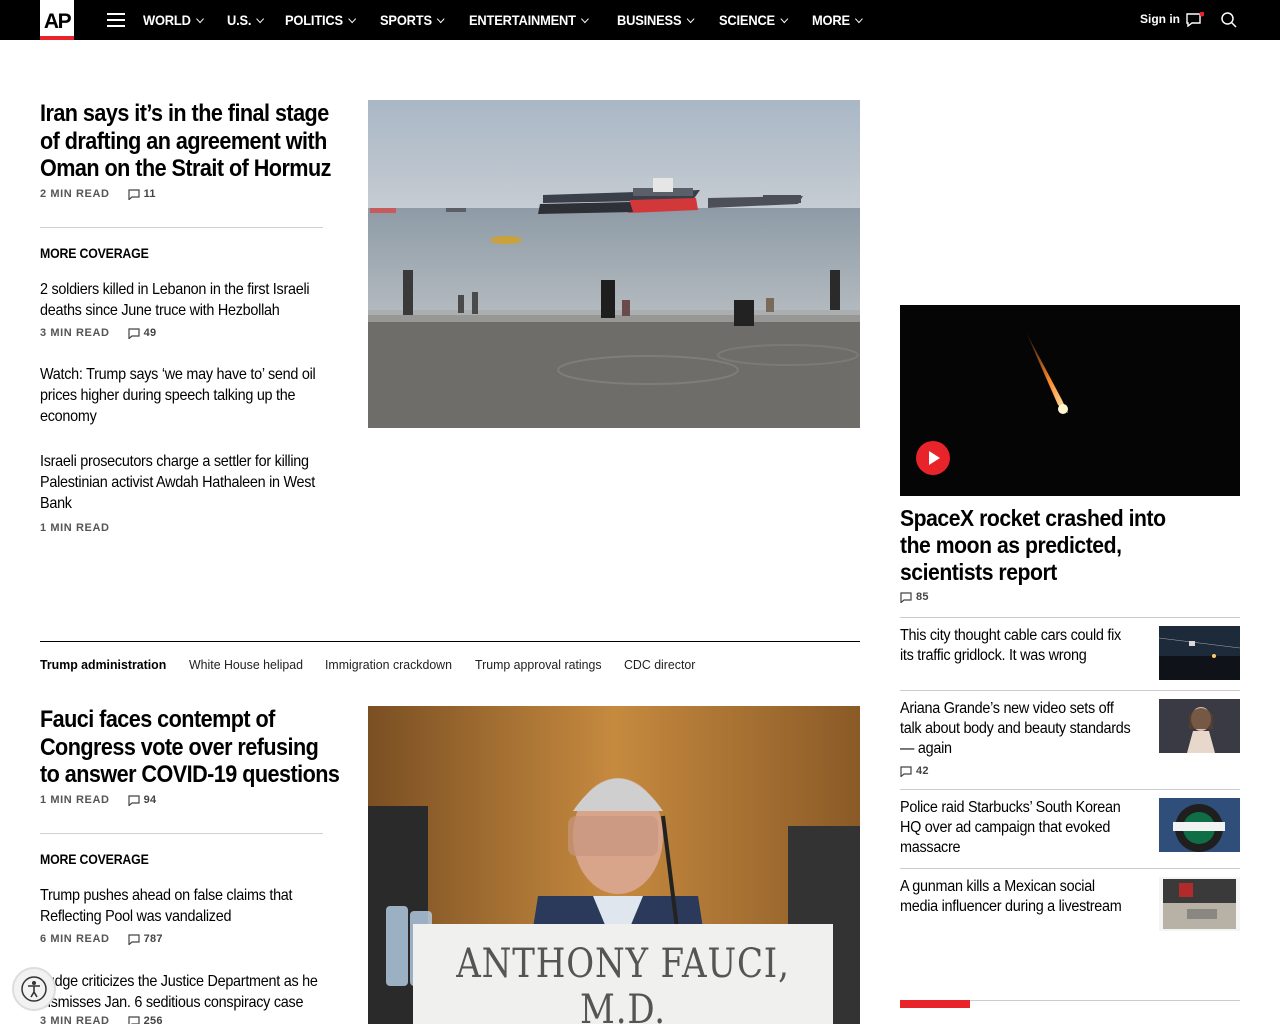 This screenshot has height=1024, width=1280. I want to click on nav-item-business: BUSINESS, so click(656, 20).